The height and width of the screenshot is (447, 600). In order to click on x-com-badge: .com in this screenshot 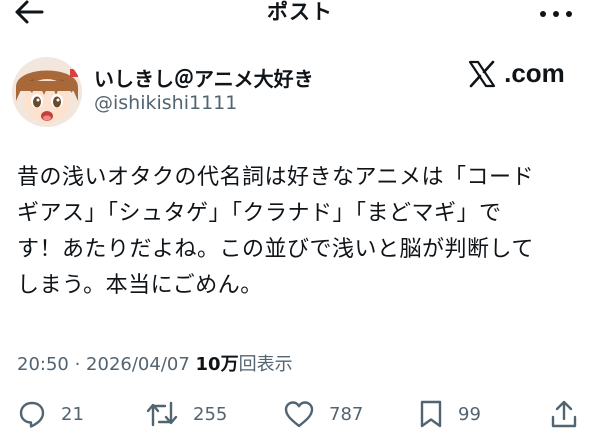, I will do `click(516, 76)`.